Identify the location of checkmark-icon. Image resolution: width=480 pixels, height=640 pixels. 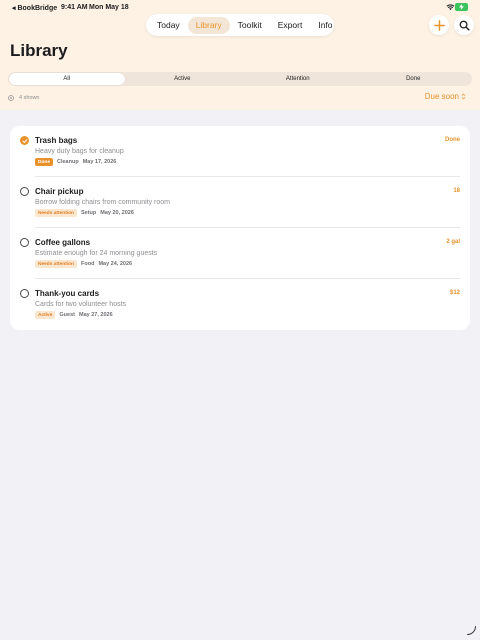
(24, 140).